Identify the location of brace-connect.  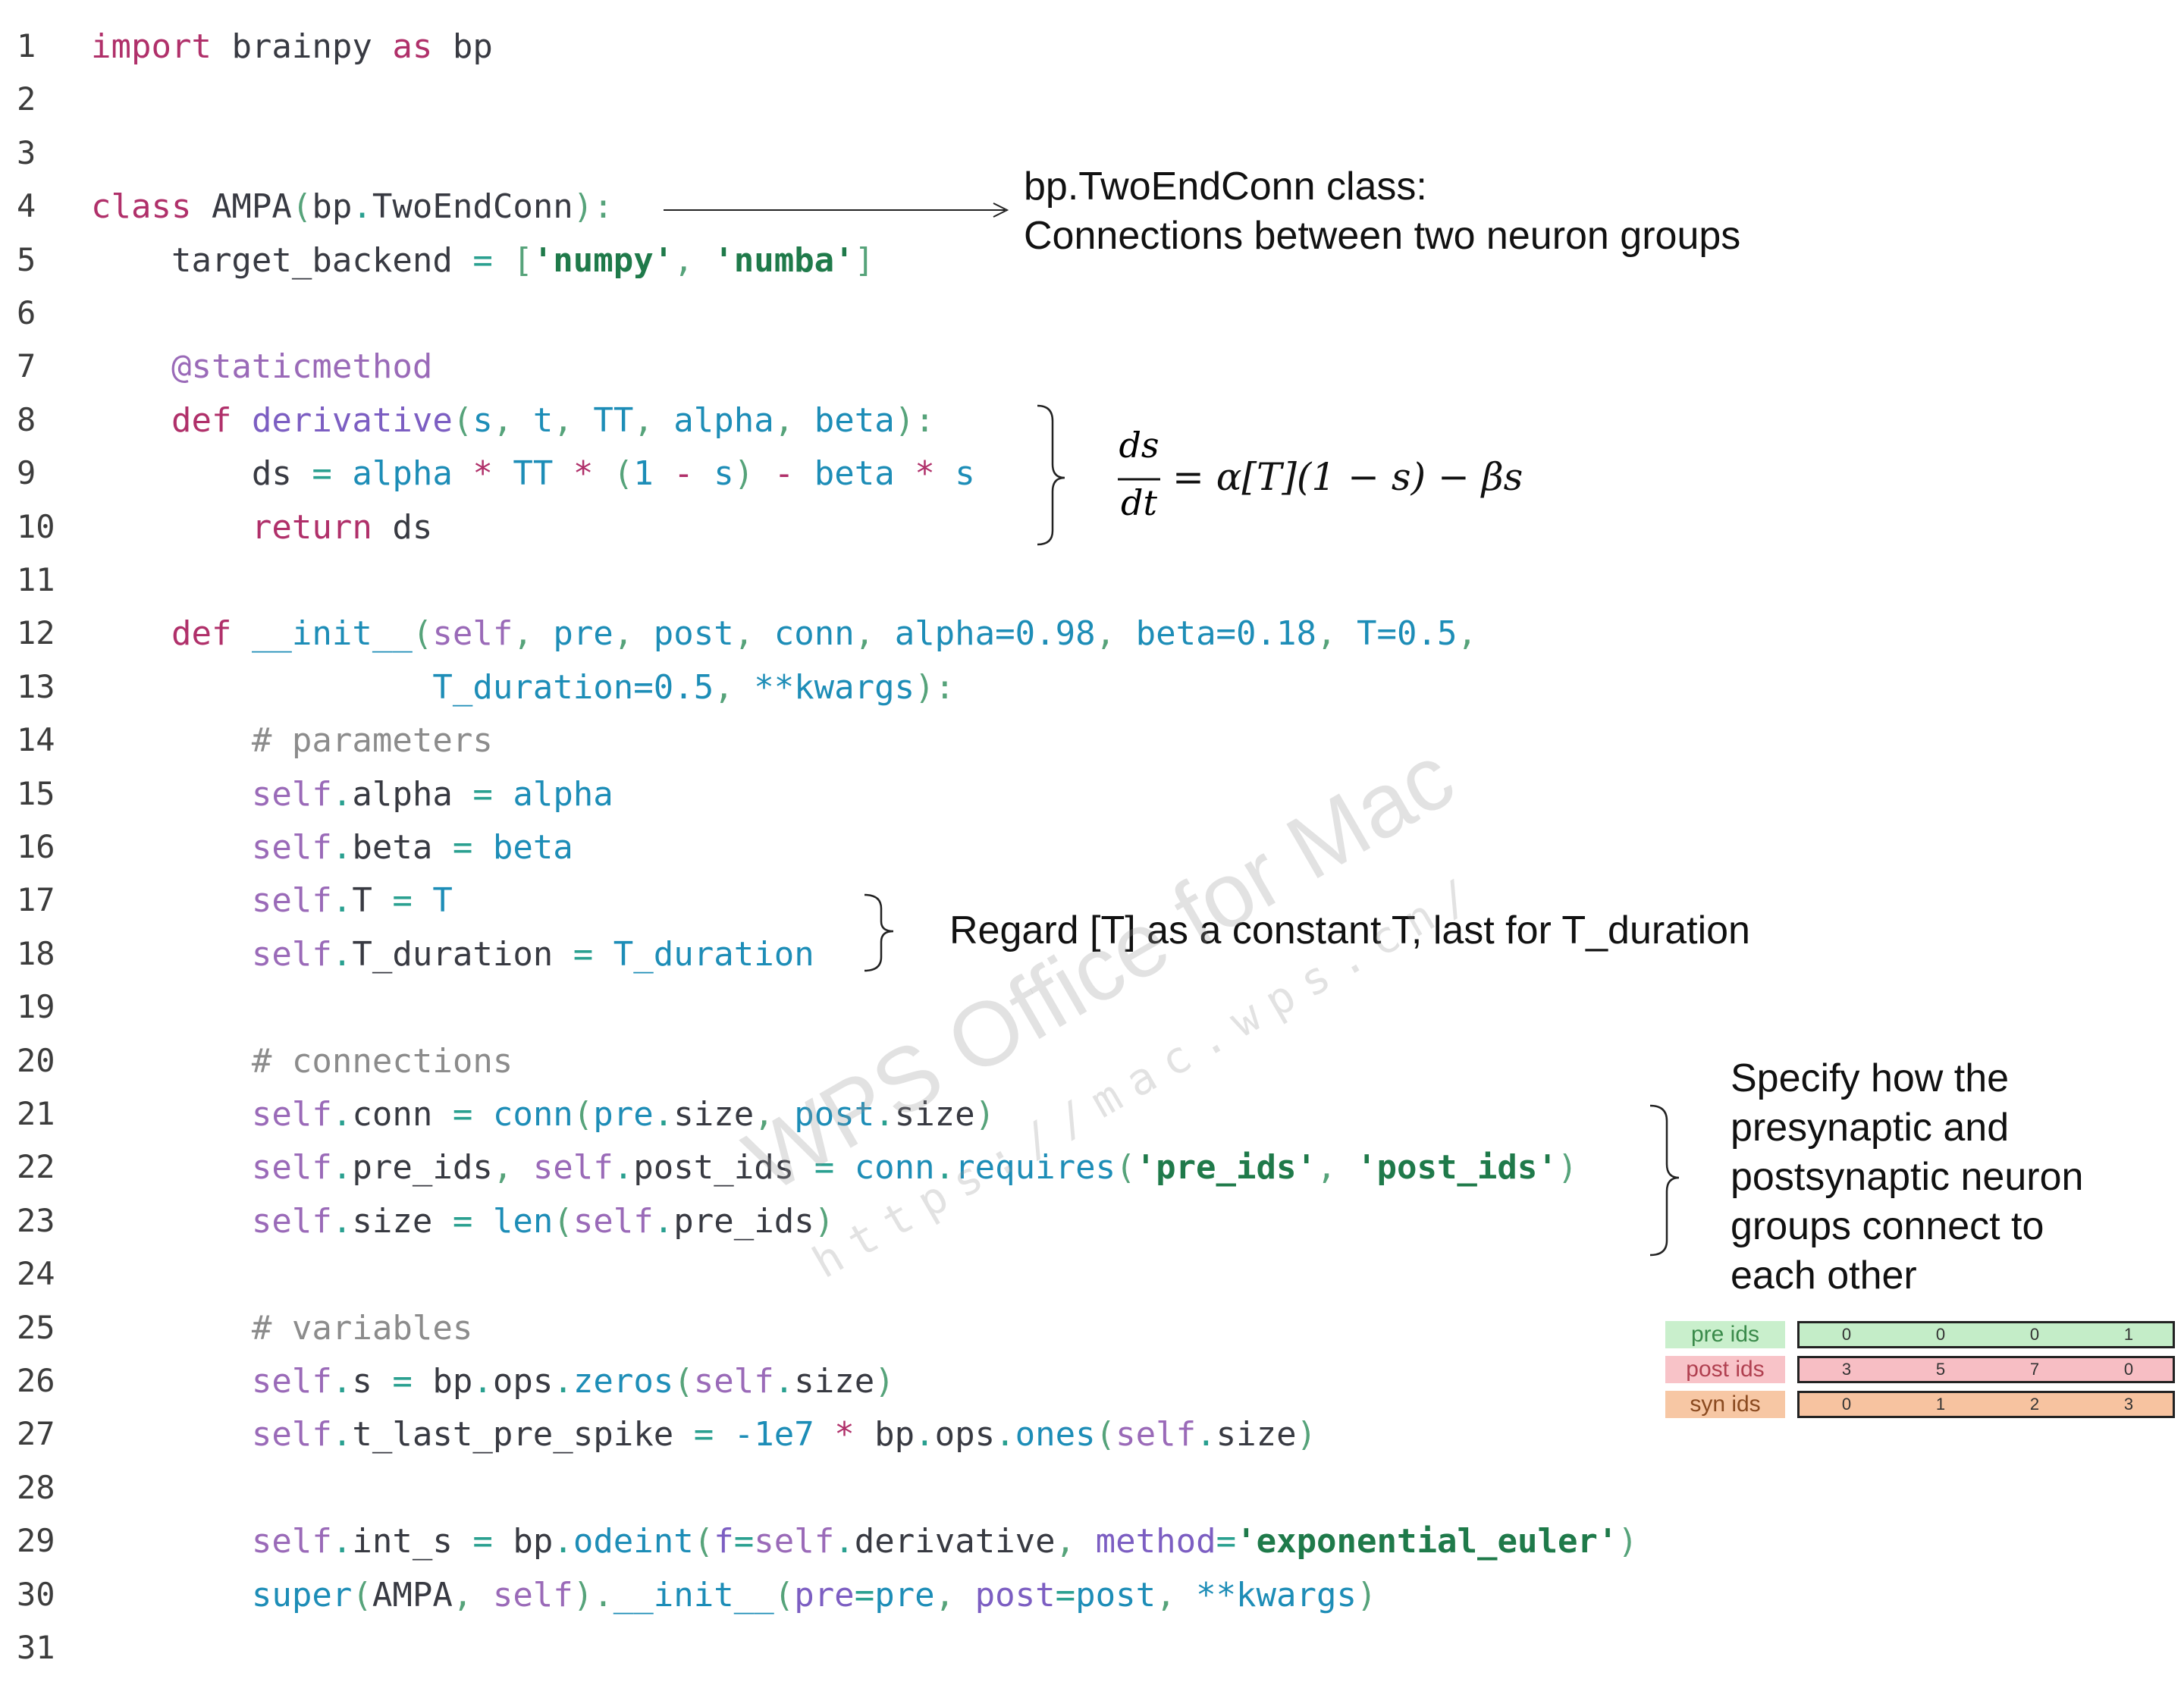
(1664, 1180).